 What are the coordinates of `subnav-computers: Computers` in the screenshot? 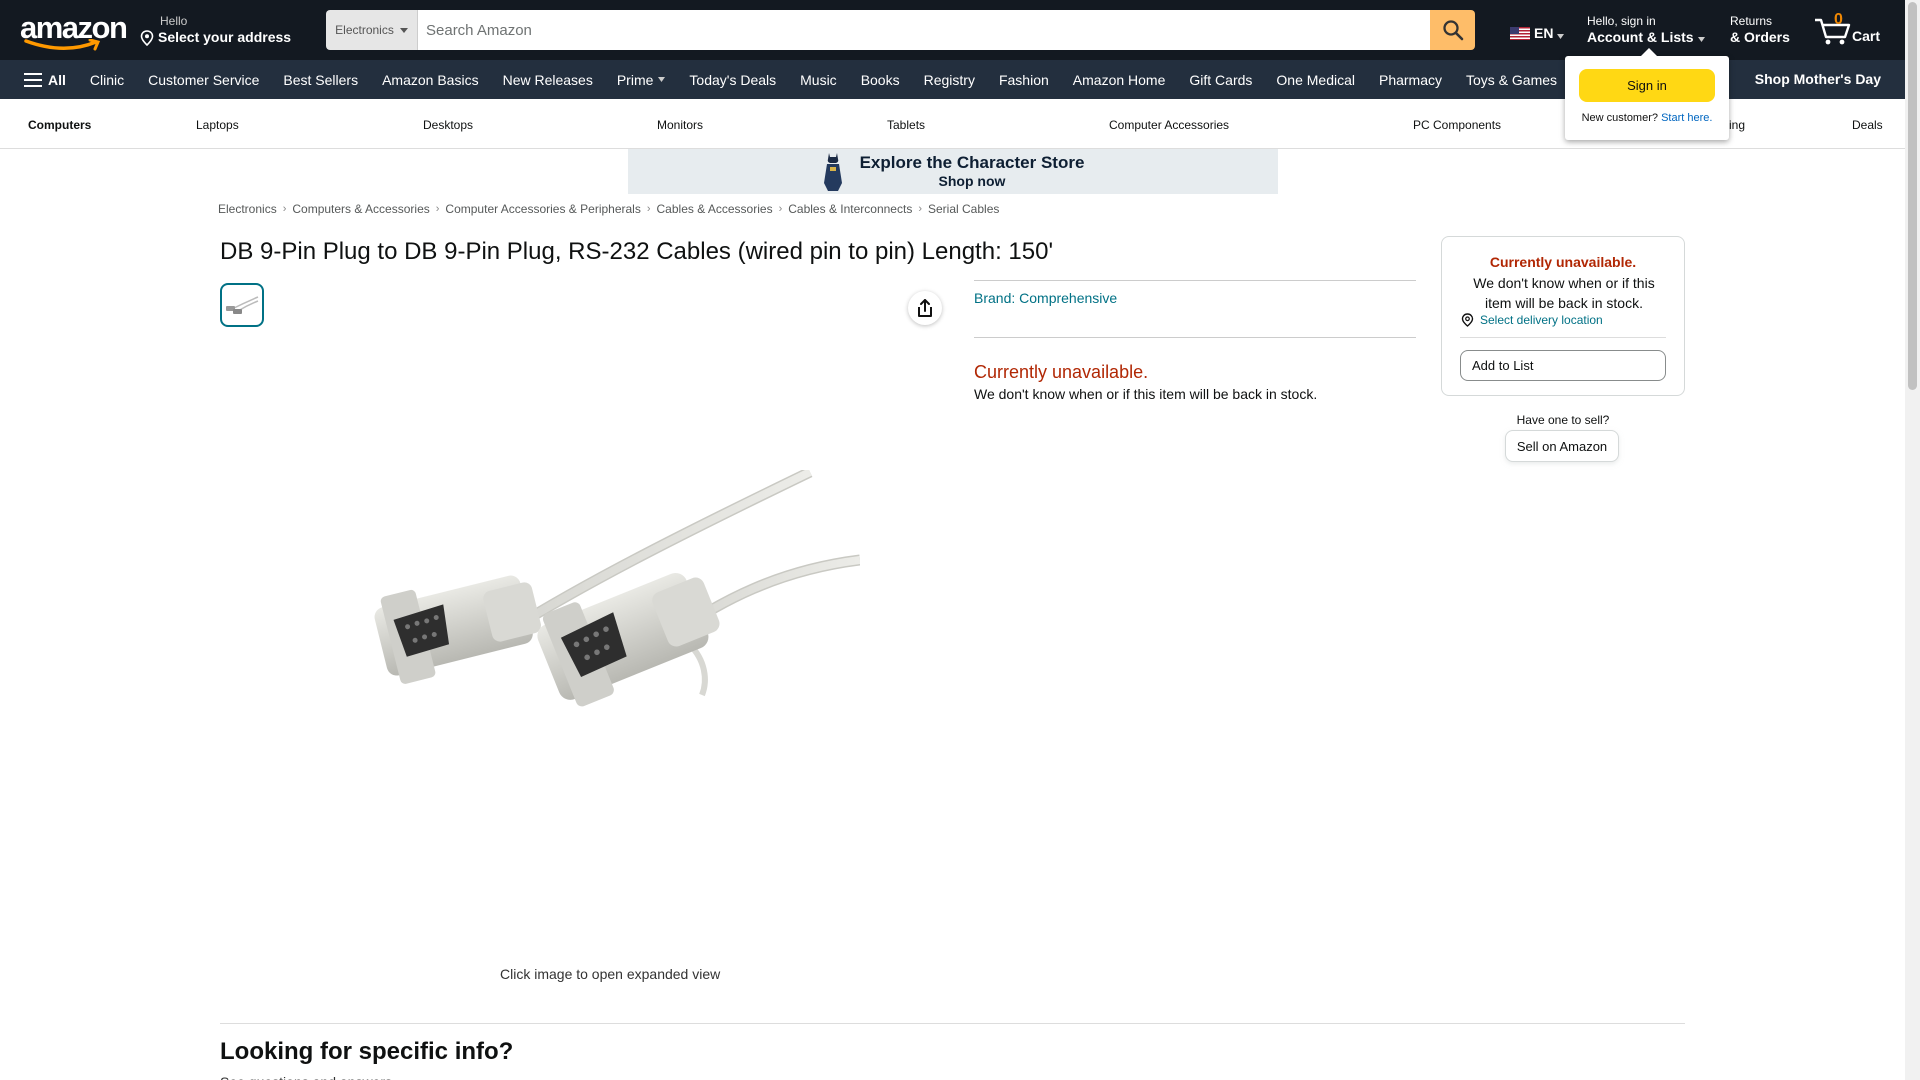 It's located at (59, 125).